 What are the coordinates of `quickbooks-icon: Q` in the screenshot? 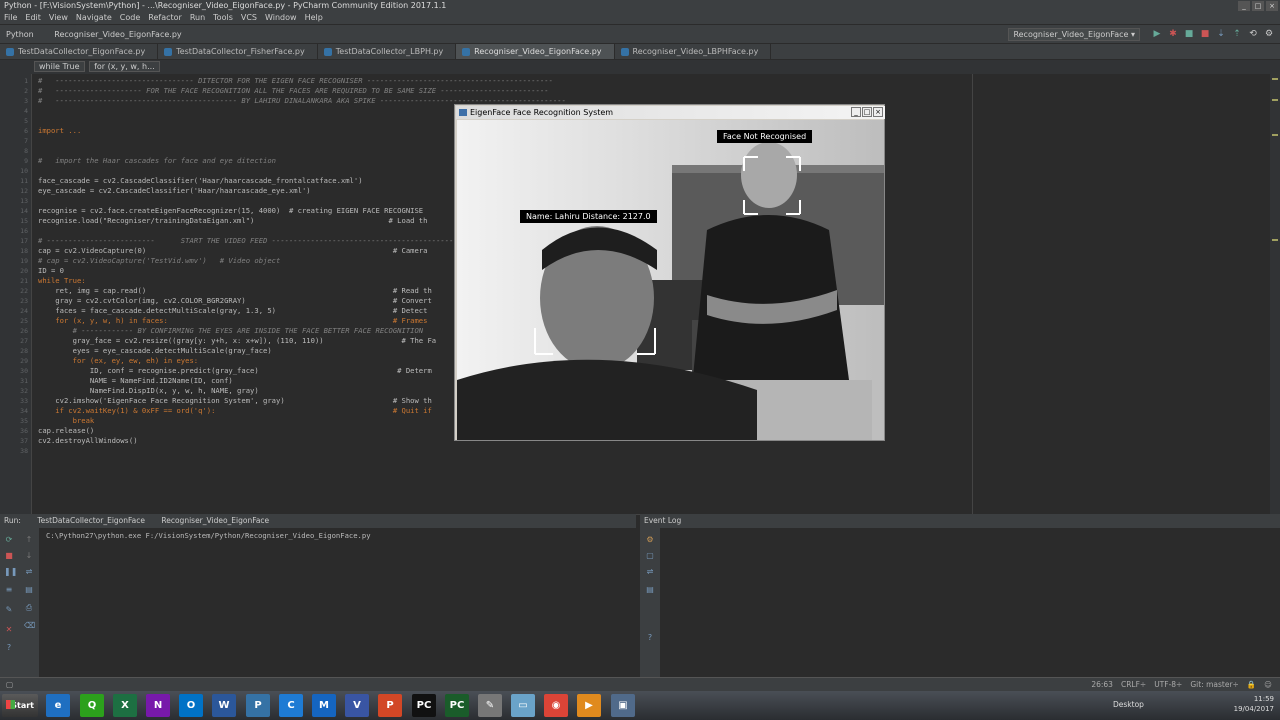 It's located at (92, 705).